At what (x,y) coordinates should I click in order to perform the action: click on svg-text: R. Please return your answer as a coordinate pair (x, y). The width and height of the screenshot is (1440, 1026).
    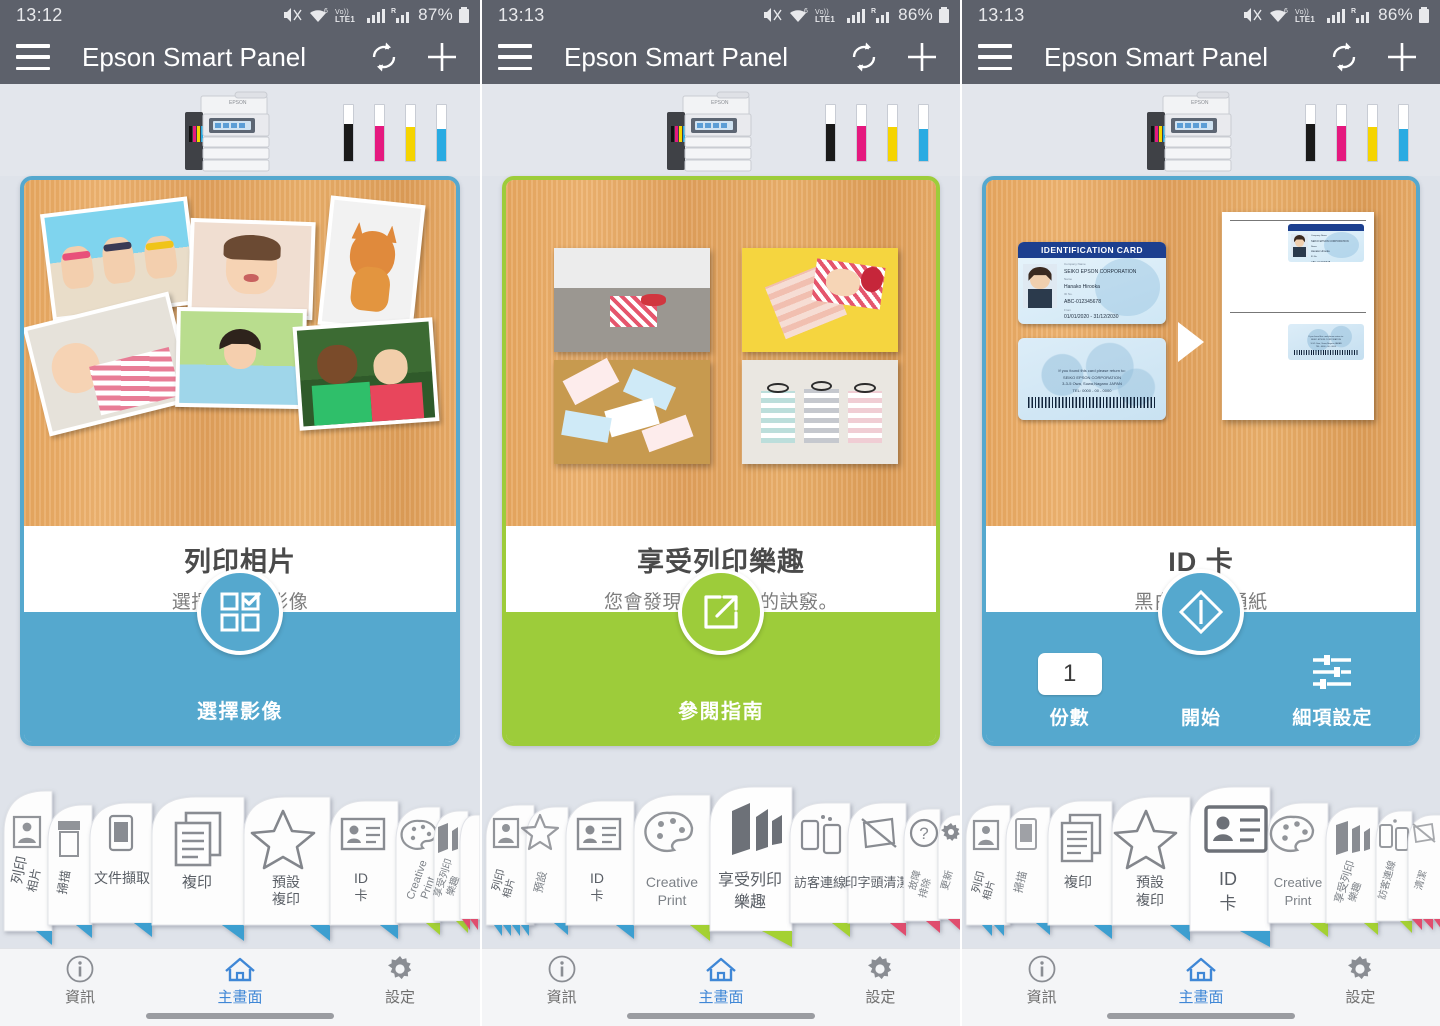
    Looking at the image, I should click on (1353, 11).